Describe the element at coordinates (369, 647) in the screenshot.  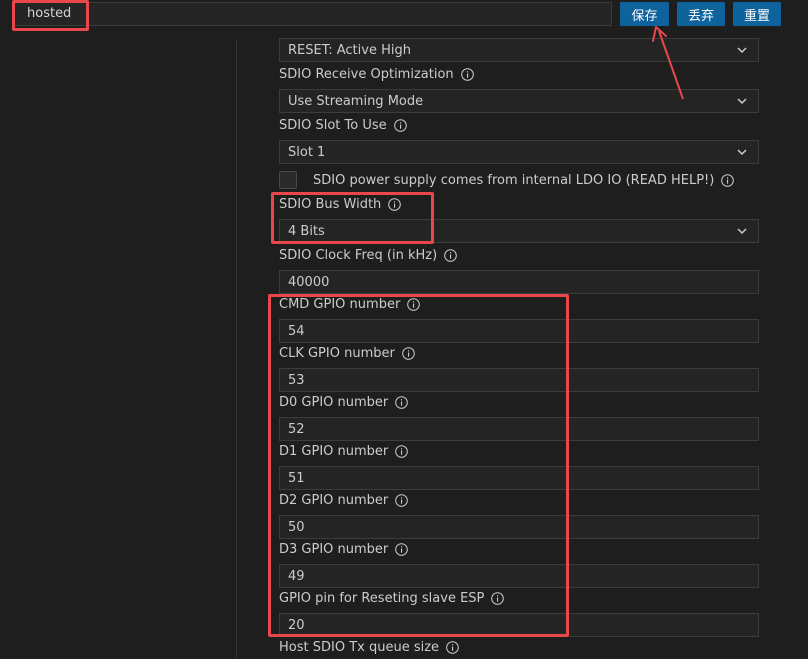
I see `tx-queue-label: Host SDIO Tx queue size` at that location.